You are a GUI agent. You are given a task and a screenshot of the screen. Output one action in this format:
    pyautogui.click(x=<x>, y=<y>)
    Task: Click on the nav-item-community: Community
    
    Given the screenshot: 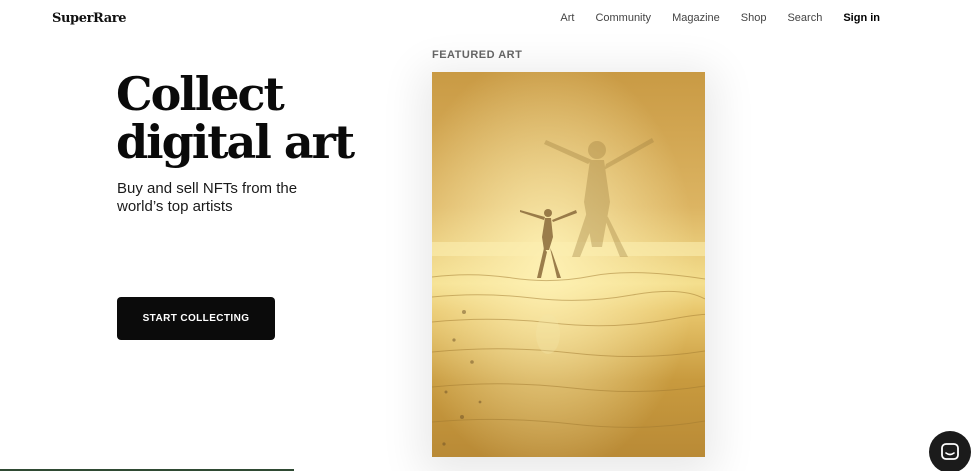 What is the action you would take?
    pyautogui.click(x=623, y=18)
    